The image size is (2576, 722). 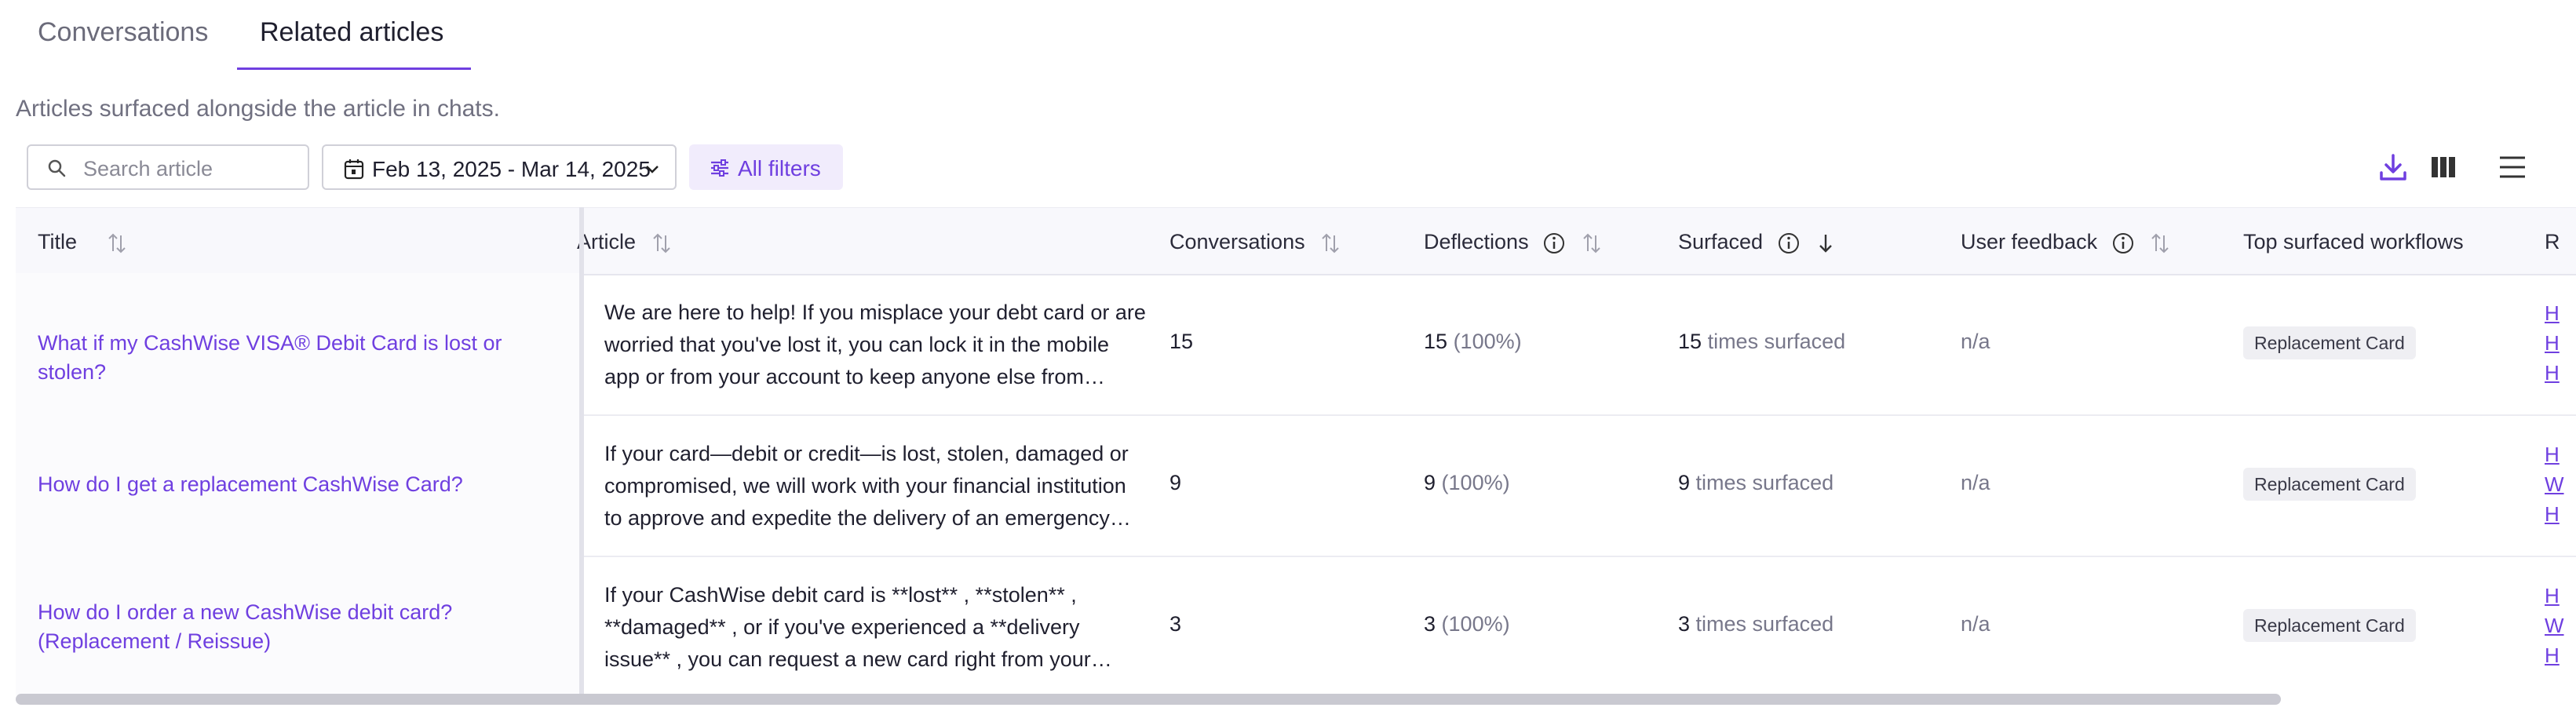 I want to click on download-icon, so click(x=2393, y=167).